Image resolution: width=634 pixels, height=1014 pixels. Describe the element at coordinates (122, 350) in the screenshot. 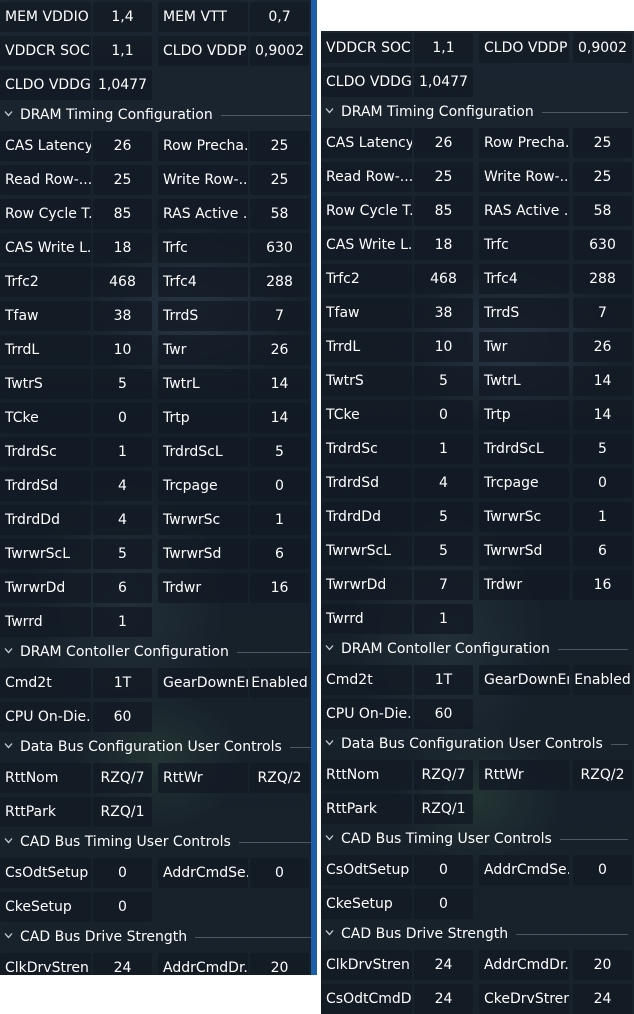

I see `setting-value: 10` at that location.